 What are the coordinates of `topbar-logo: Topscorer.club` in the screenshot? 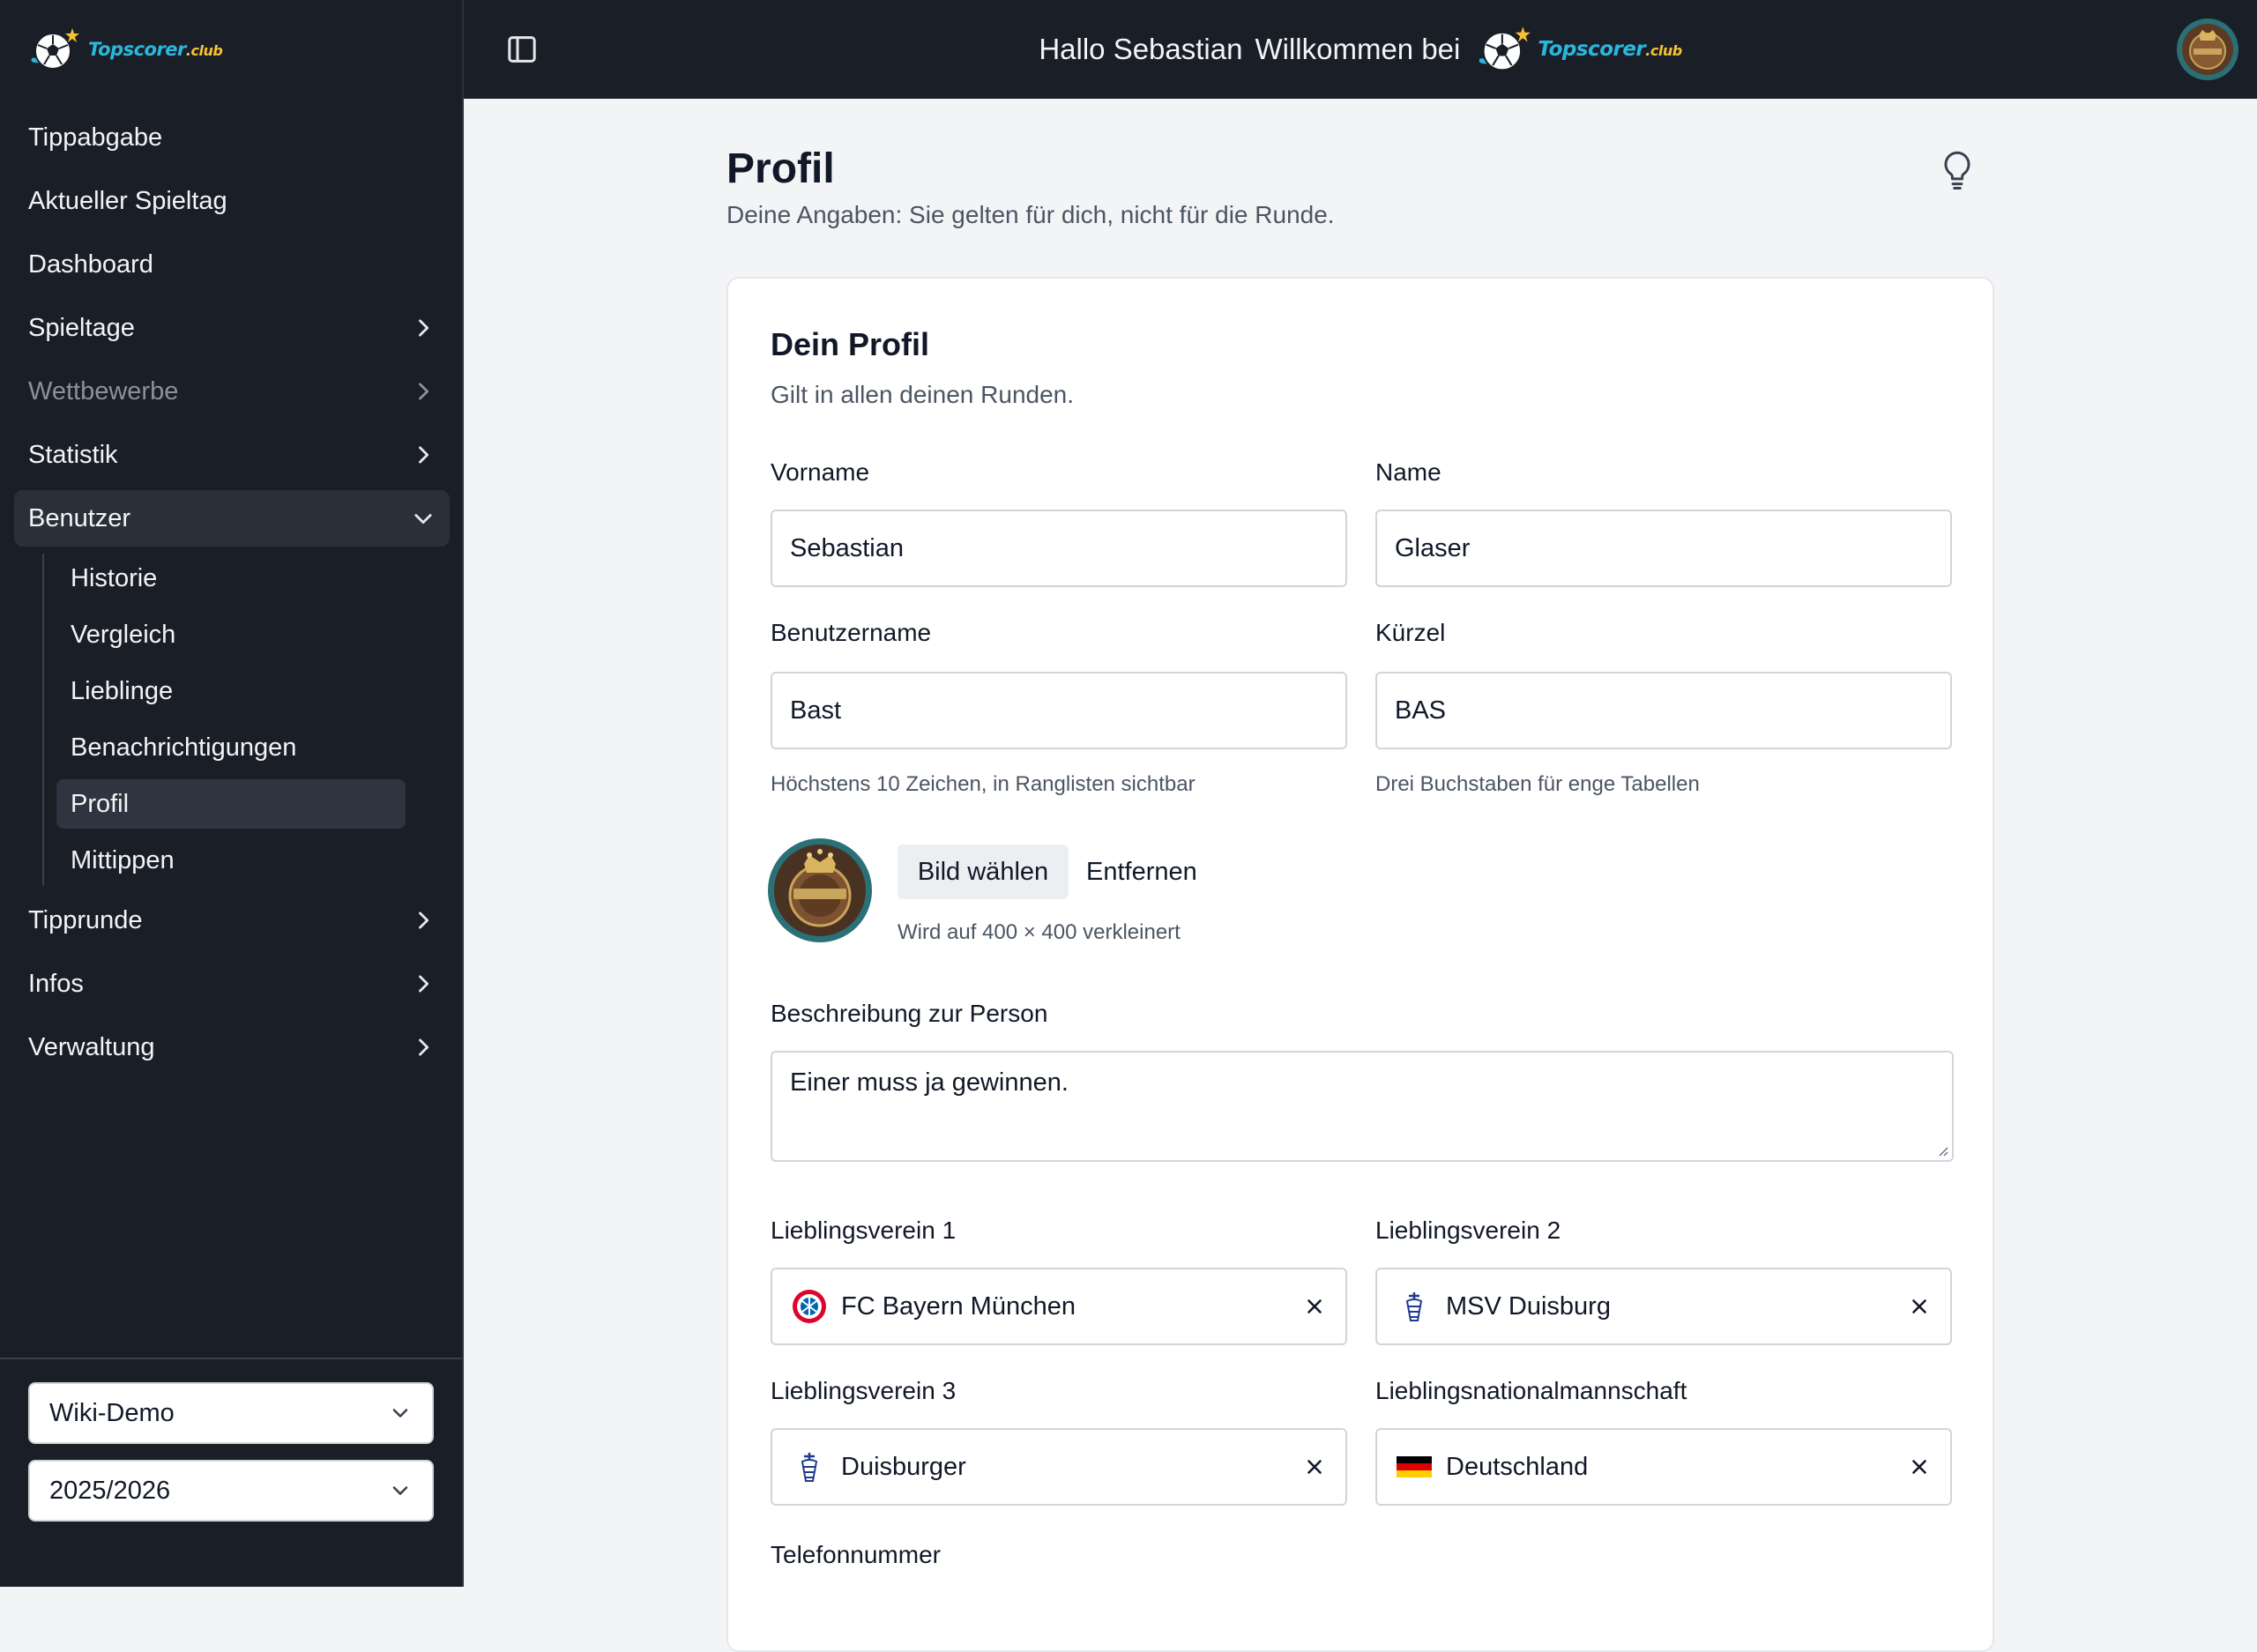 It's located at (1579, 49).